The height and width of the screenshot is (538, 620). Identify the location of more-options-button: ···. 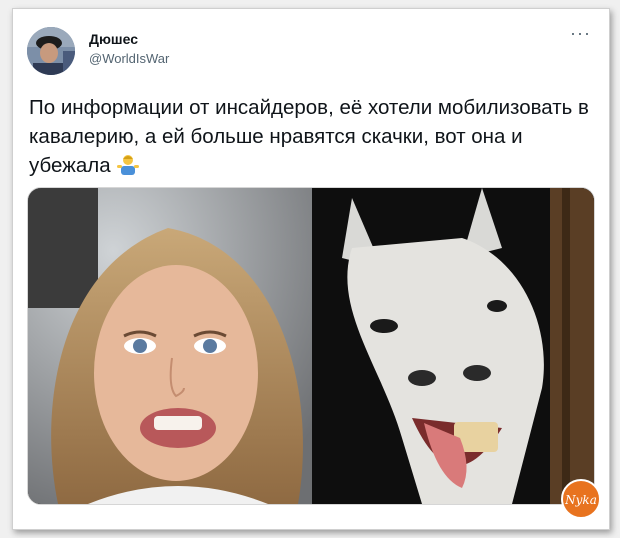
(580, 33).